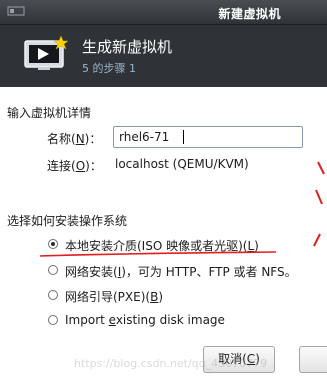 This screenshot has width=327, height=387. I want to click on text-caret, so click(183, 137).